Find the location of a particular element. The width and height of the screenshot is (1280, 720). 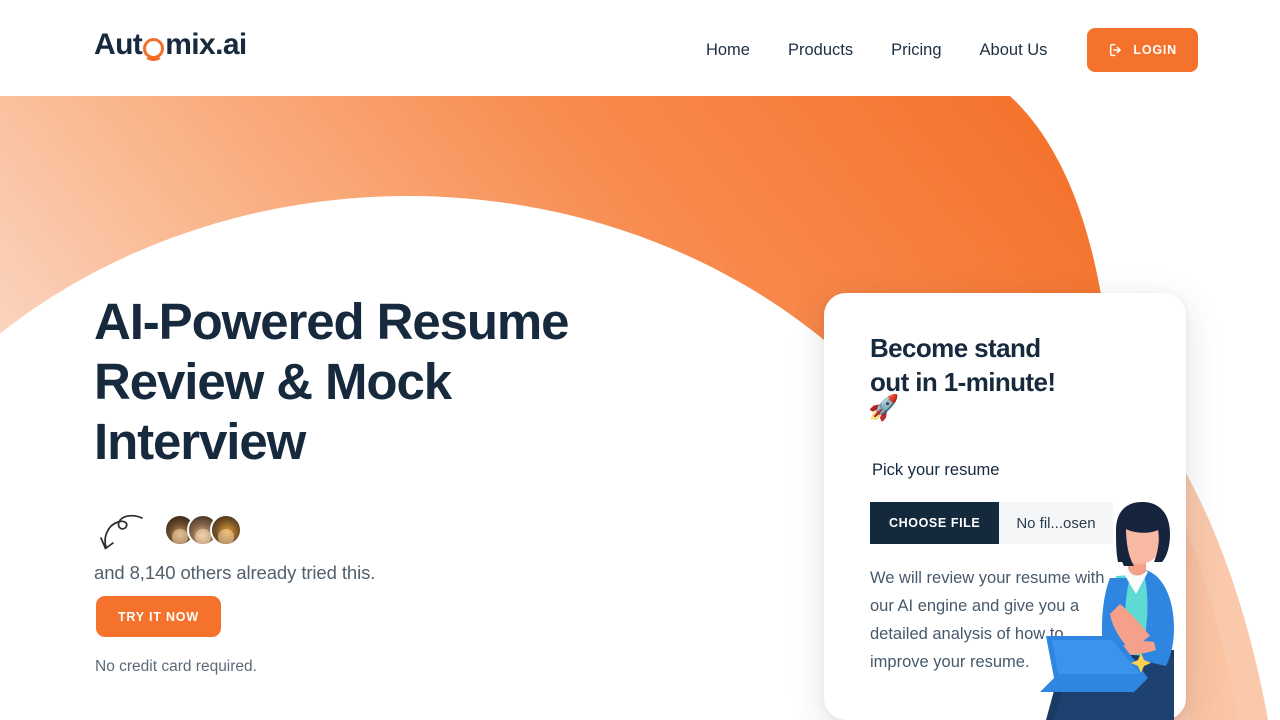

nav-link-home: Home is located at coordinates (728, 50).